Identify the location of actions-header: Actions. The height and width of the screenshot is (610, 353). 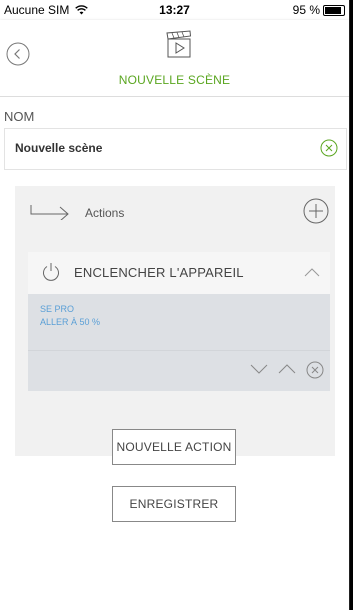
(175, 212).